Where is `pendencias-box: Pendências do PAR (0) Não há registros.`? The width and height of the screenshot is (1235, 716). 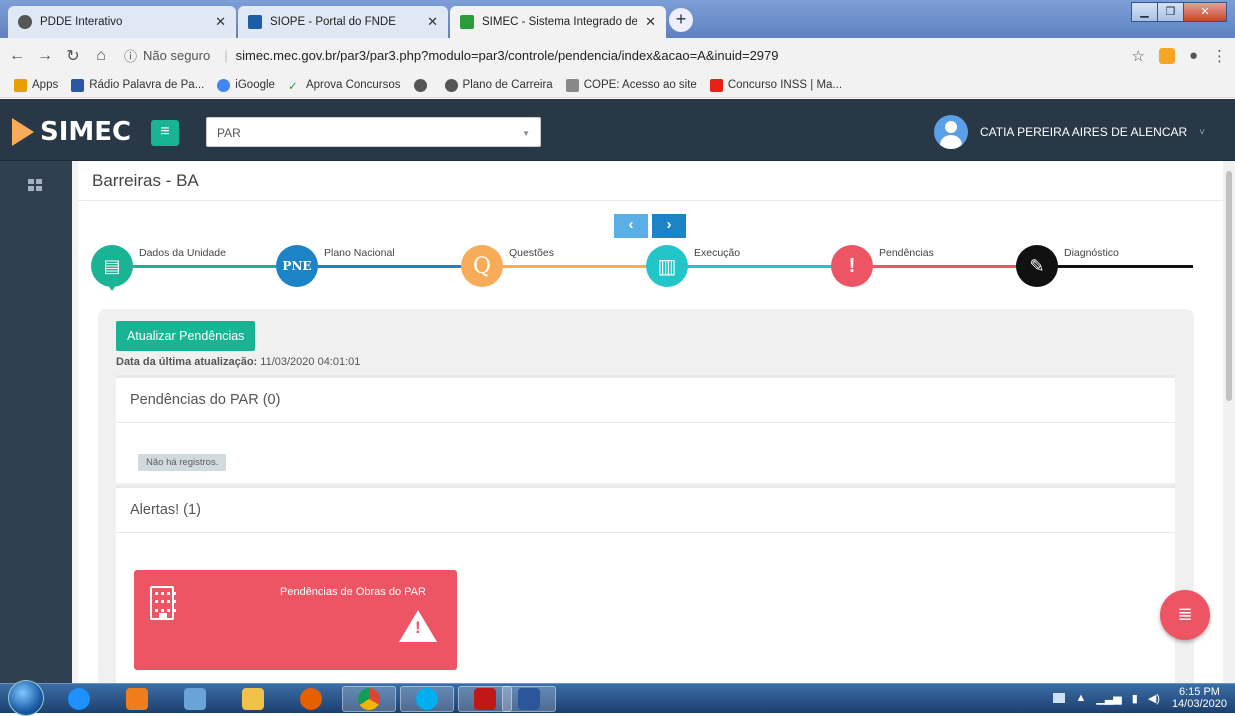
pendencias-box: Pendências do PAR (0) Não há registros. is located at coordinates (645, 429).